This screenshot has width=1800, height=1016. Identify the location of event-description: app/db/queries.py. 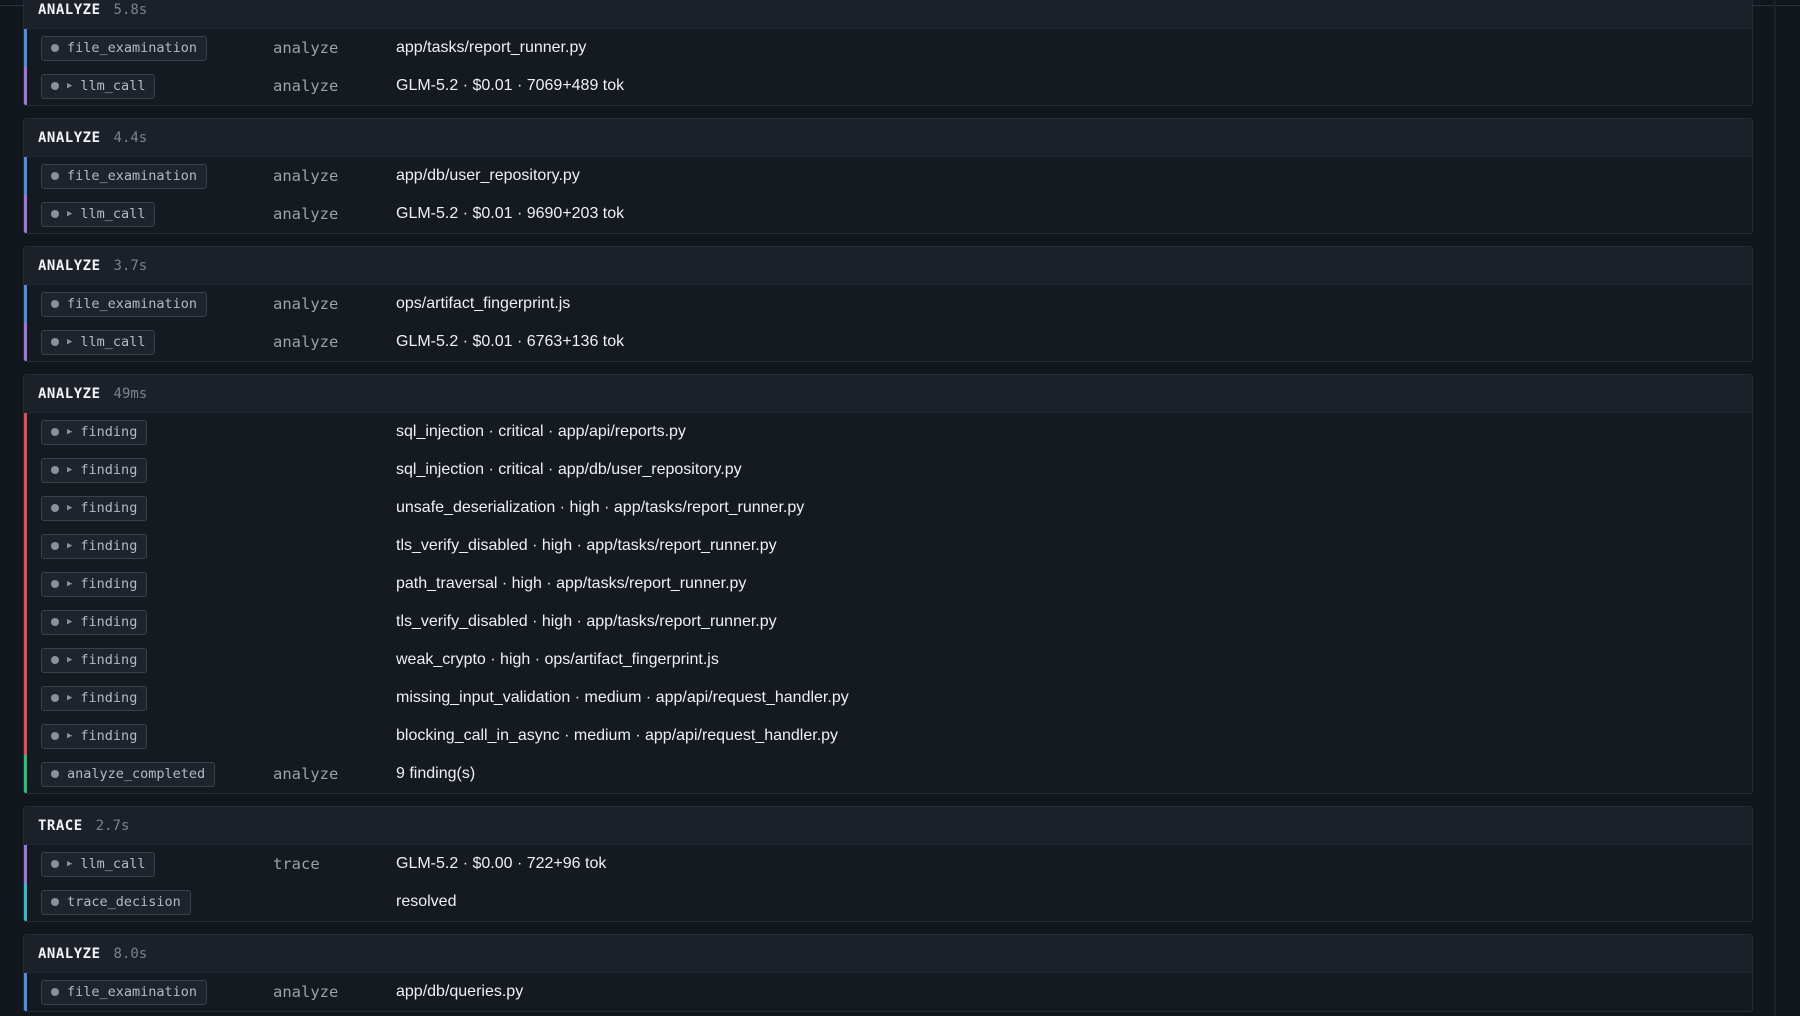
(460, 991).